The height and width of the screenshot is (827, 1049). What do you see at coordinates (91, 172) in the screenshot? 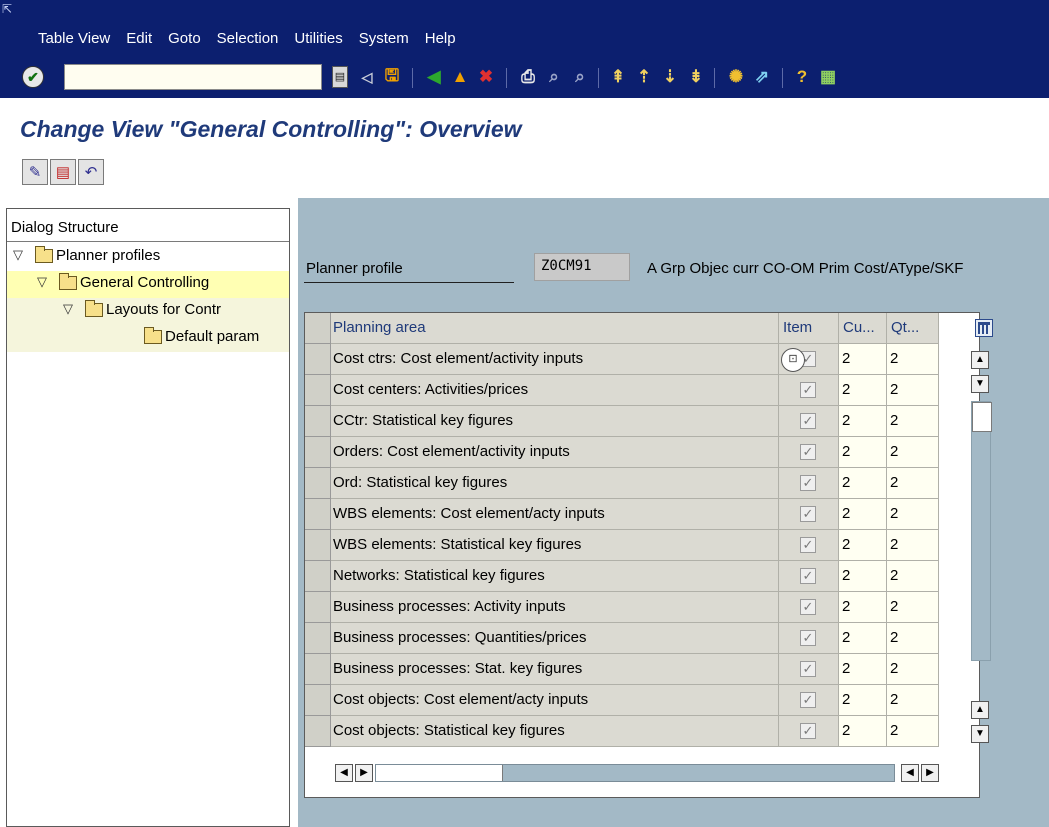
I see `undo-change-icon: ↶` at bounding box center [91, 172].